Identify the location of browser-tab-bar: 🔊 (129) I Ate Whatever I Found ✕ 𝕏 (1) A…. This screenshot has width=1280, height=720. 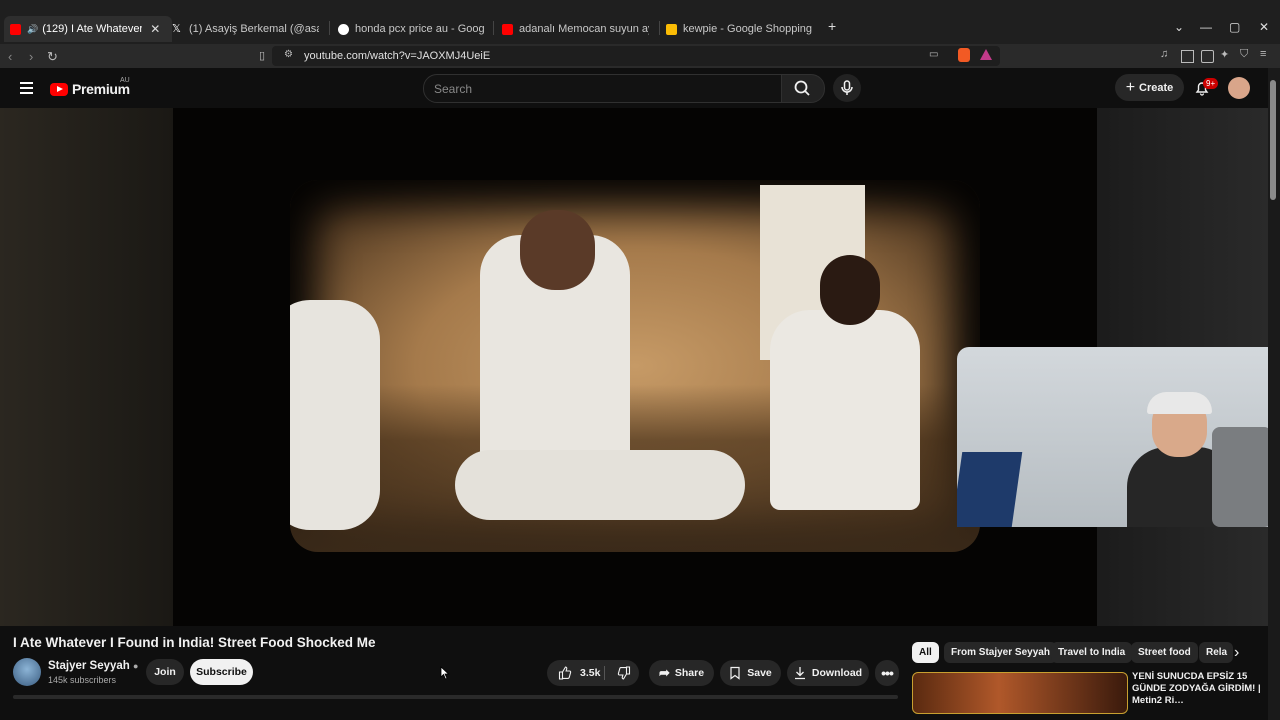
(640, 22).